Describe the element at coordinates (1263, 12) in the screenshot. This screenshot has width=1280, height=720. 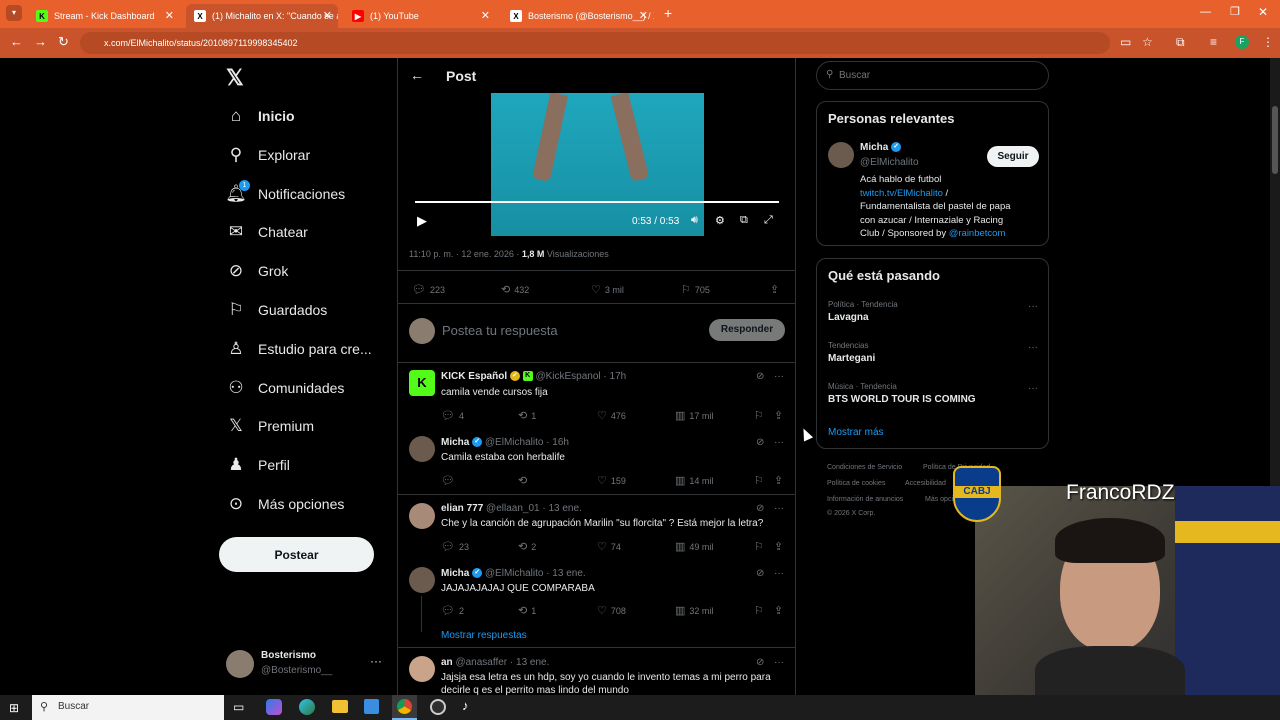
I see `close-window-icon: ✕` at that location.